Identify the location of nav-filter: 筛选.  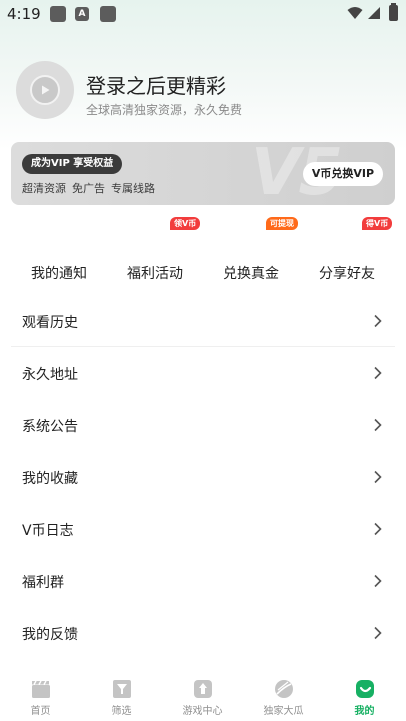
(121, 694).